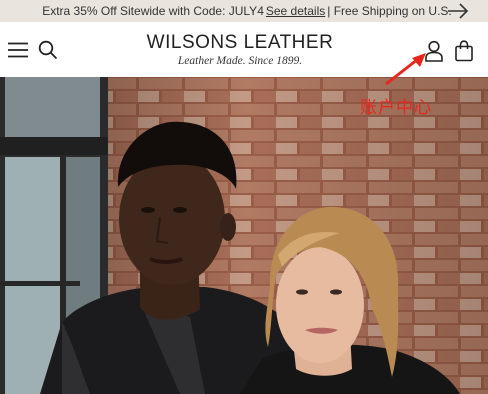 This screenshot has height=394, width=488. What do you see at coordinates (153, 11) in the screenshot?
I see `promo-text: Extra 35% Off Sitewide with Code: JULY4` at bounding box center [153, 11].